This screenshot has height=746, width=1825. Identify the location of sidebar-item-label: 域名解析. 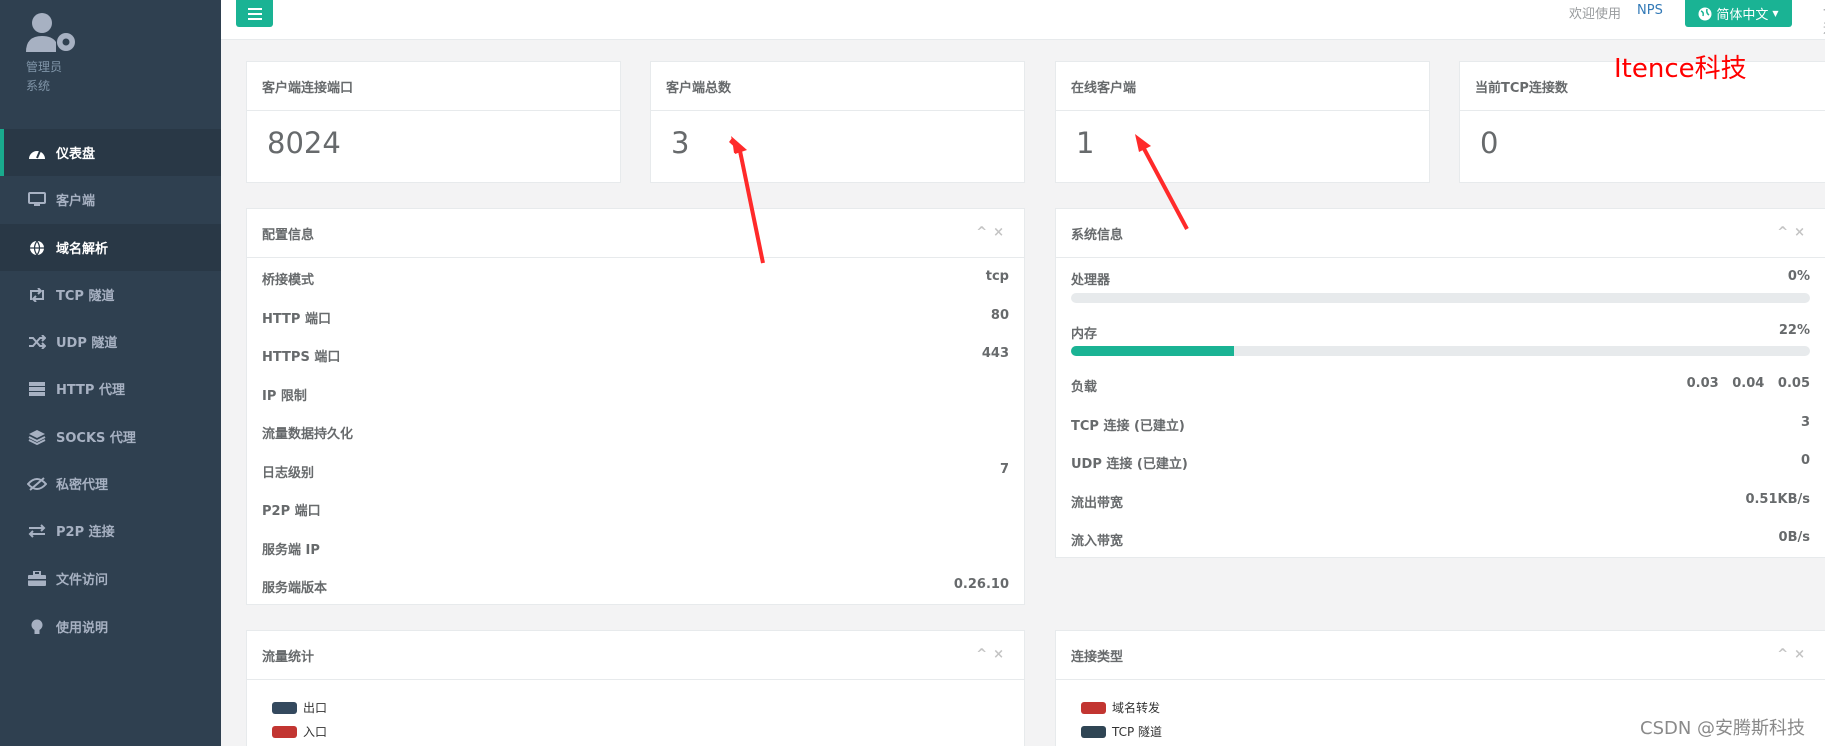
(82, 249).